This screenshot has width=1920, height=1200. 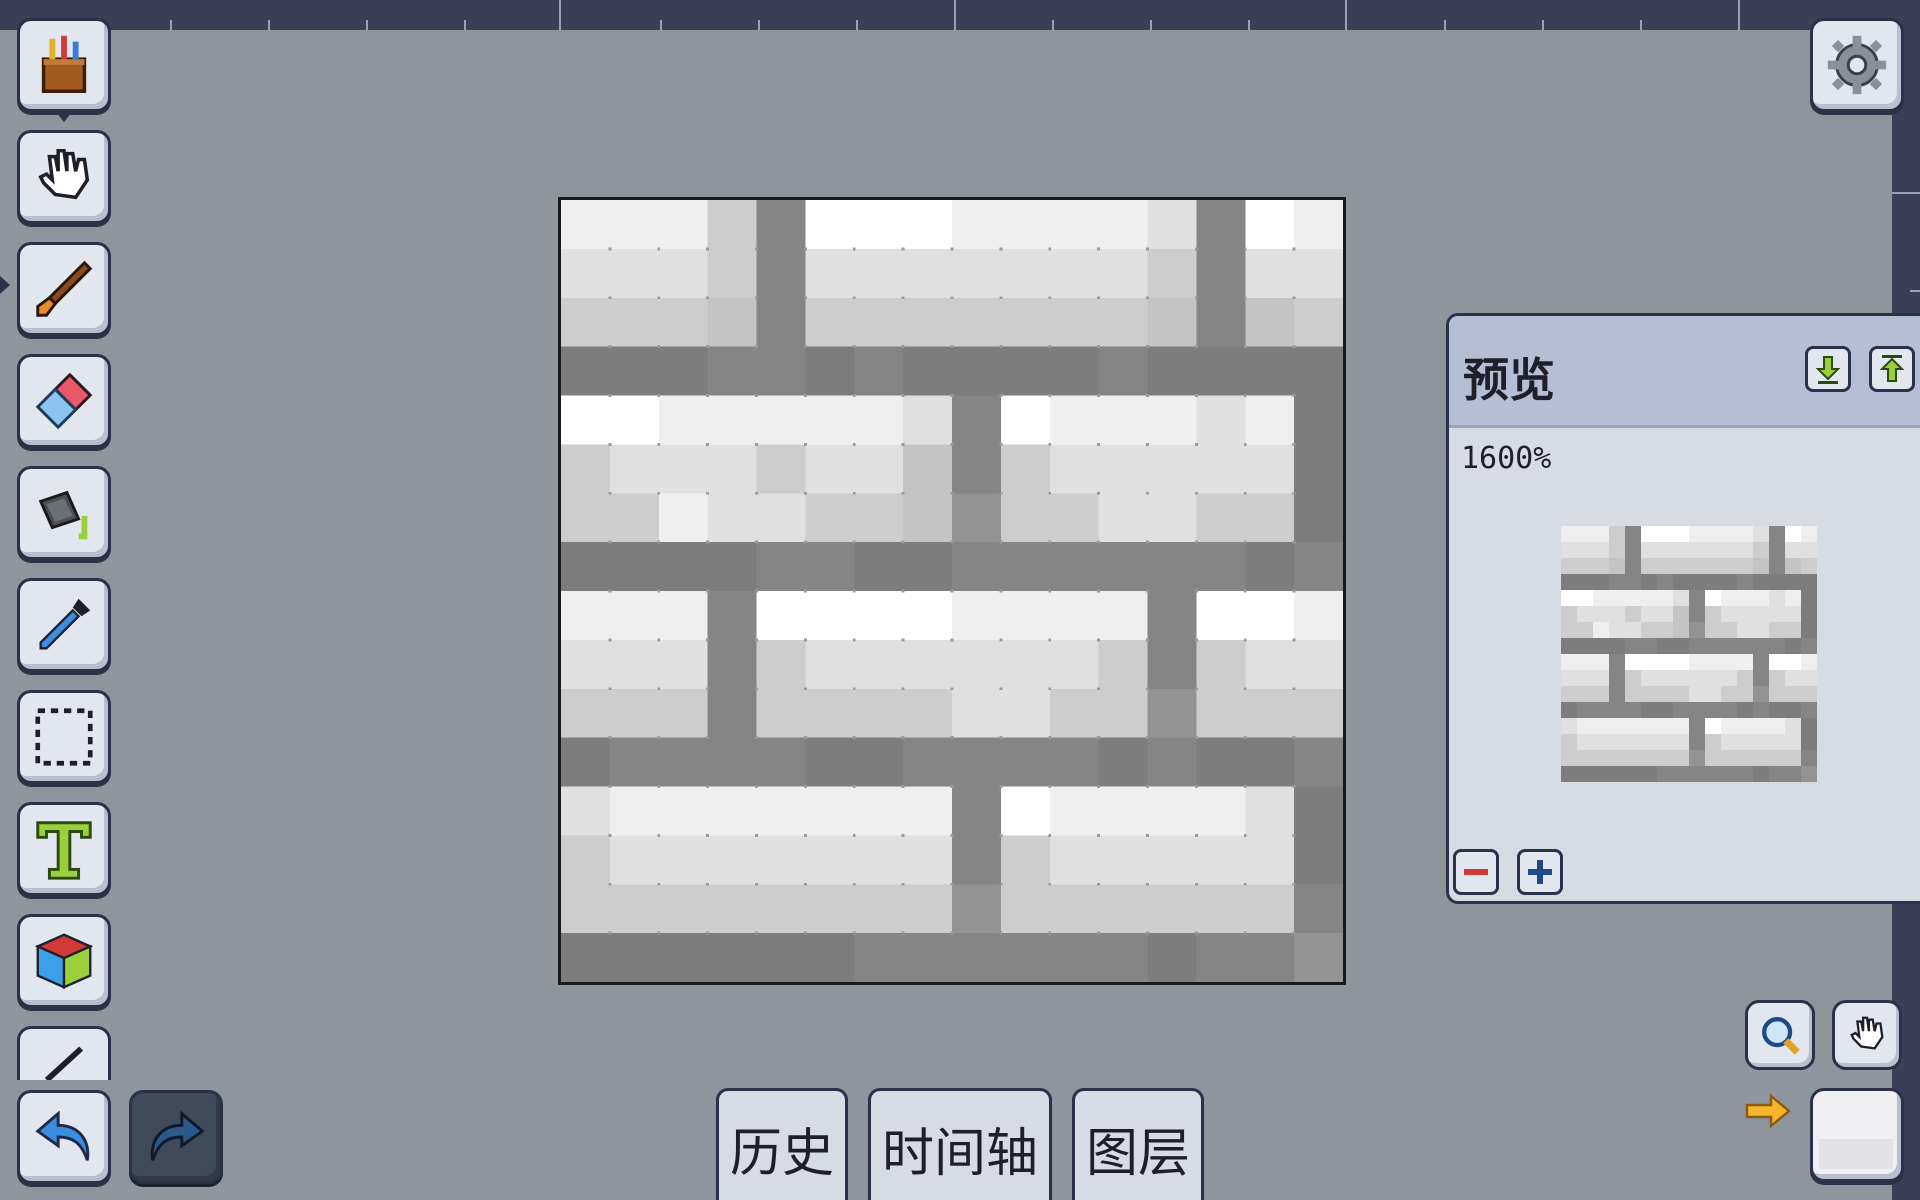 What do you see at coordinates (1138, 1144) in the screenshot?
I see `tab-layers: 图层` at bounding box center [1138, 1144].